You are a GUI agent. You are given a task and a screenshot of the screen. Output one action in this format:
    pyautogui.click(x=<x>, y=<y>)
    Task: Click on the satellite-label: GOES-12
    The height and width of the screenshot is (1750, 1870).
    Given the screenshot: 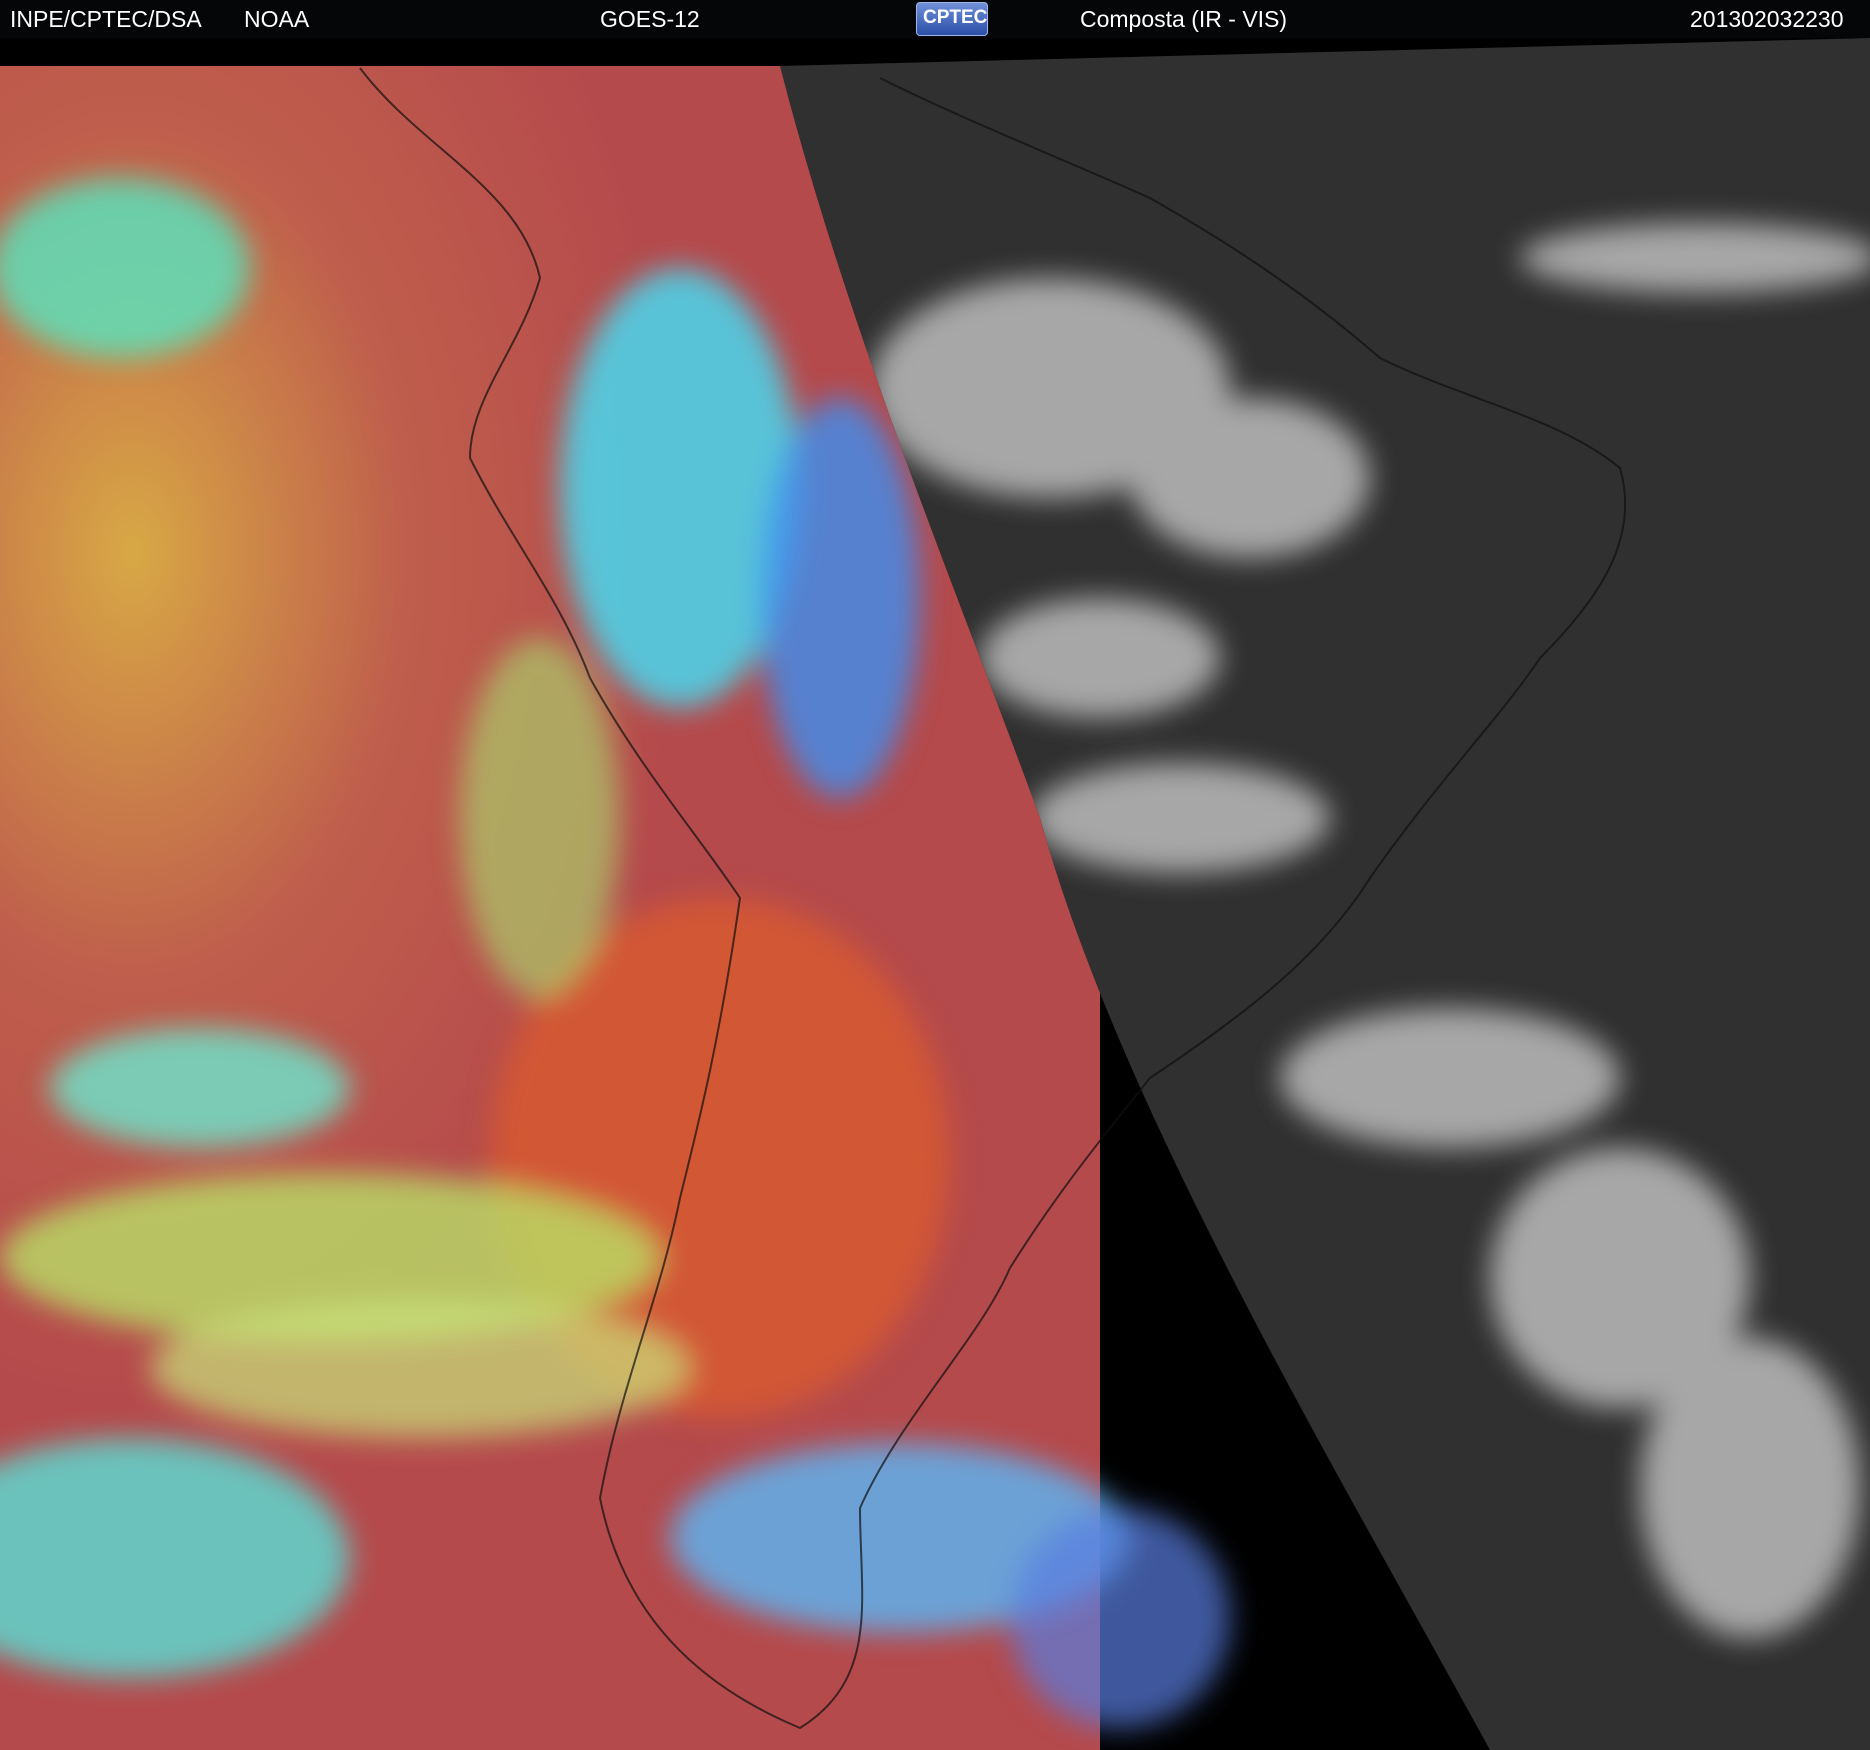 What is the action you would take?
    pyautogui.click(x=650, y=19)
    